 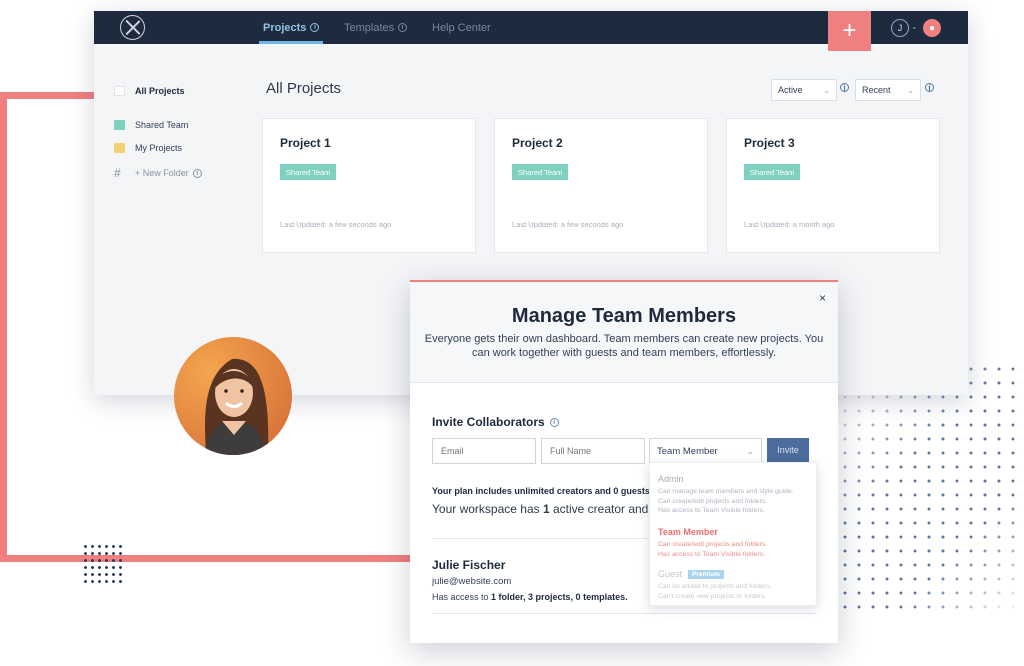 What do you see at coordinates (735, 574) in the screenshot?
I see `option-title-row: Guest Premium` at bounding box center [735, 574].